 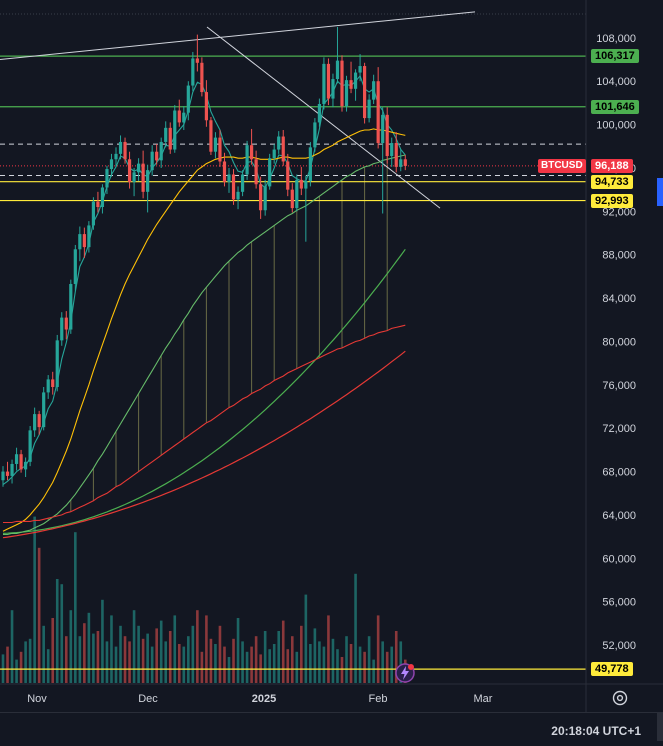 What do you see at coordinates (660, 727) in the screenshot?
I see `side-panel-tab` at bounding box center [660, 727].